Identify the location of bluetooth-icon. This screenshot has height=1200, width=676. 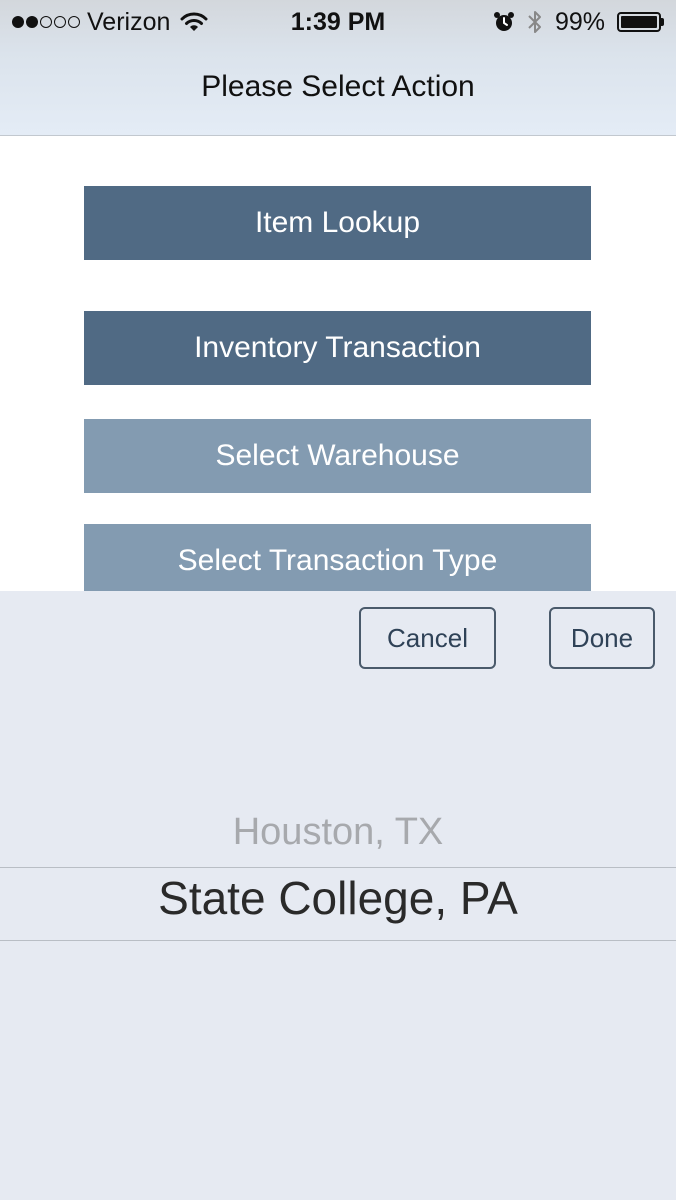
(534, 22).